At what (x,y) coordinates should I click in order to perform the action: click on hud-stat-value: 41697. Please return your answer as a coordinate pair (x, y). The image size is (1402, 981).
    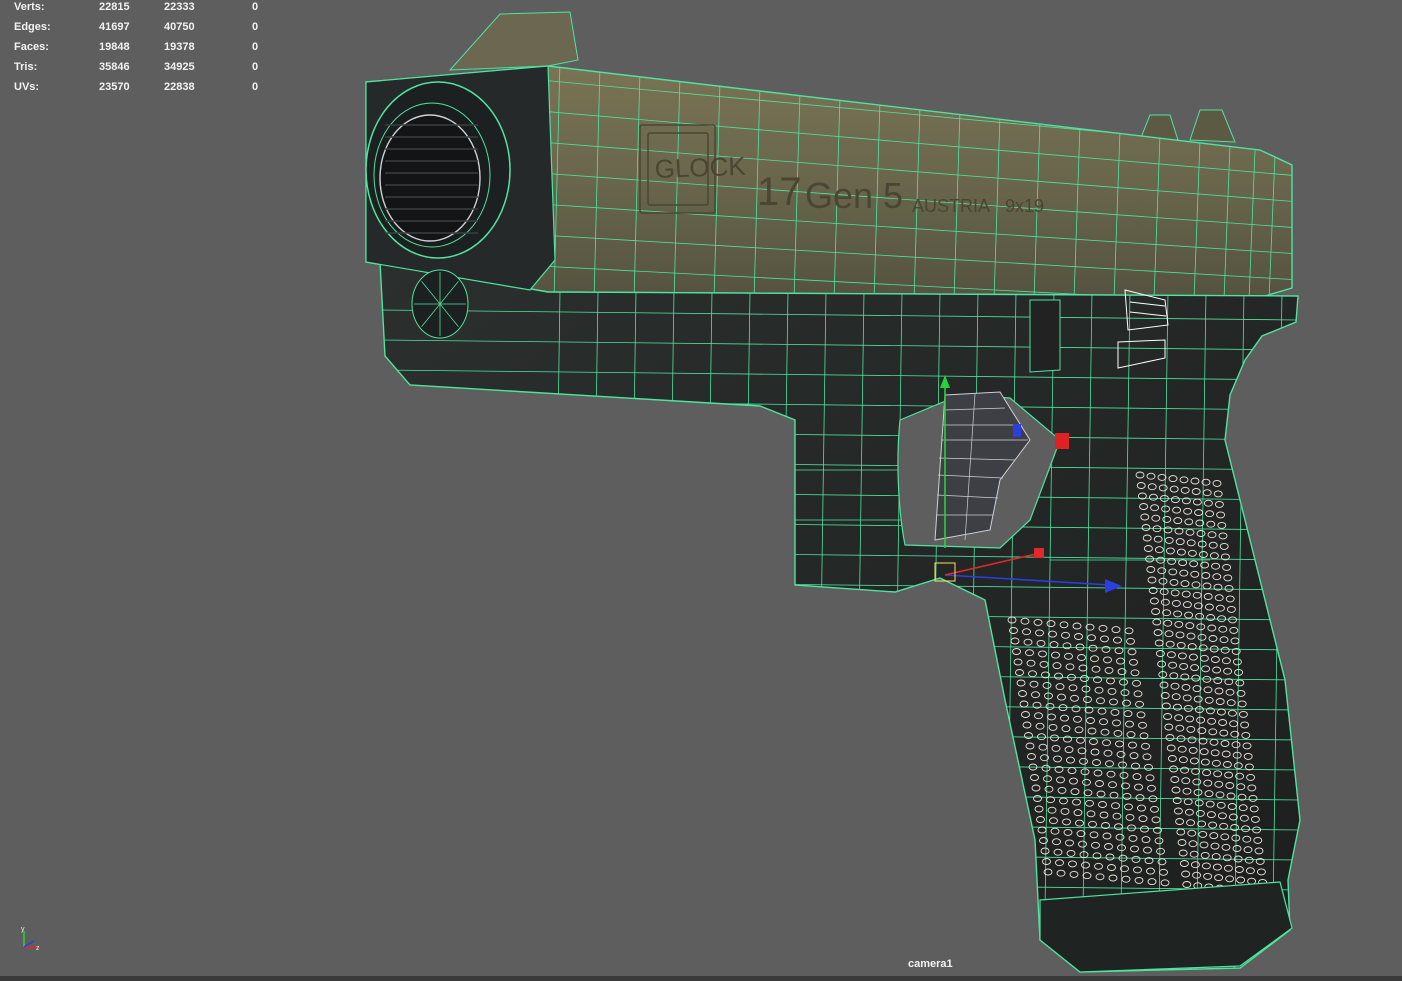
    Looking at the image, I should click on (114, 27).